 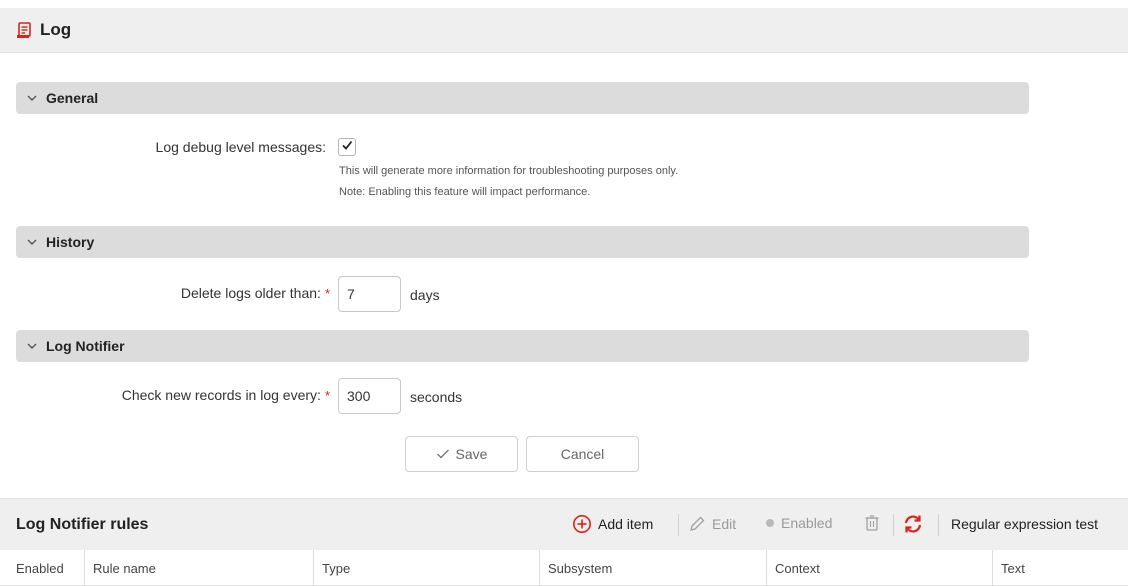 What do you see at coordinates (250, 293) in the screenshot?
I see `delete-logs-label-text: Delete logs older than:` at bounding box center [250, 293].